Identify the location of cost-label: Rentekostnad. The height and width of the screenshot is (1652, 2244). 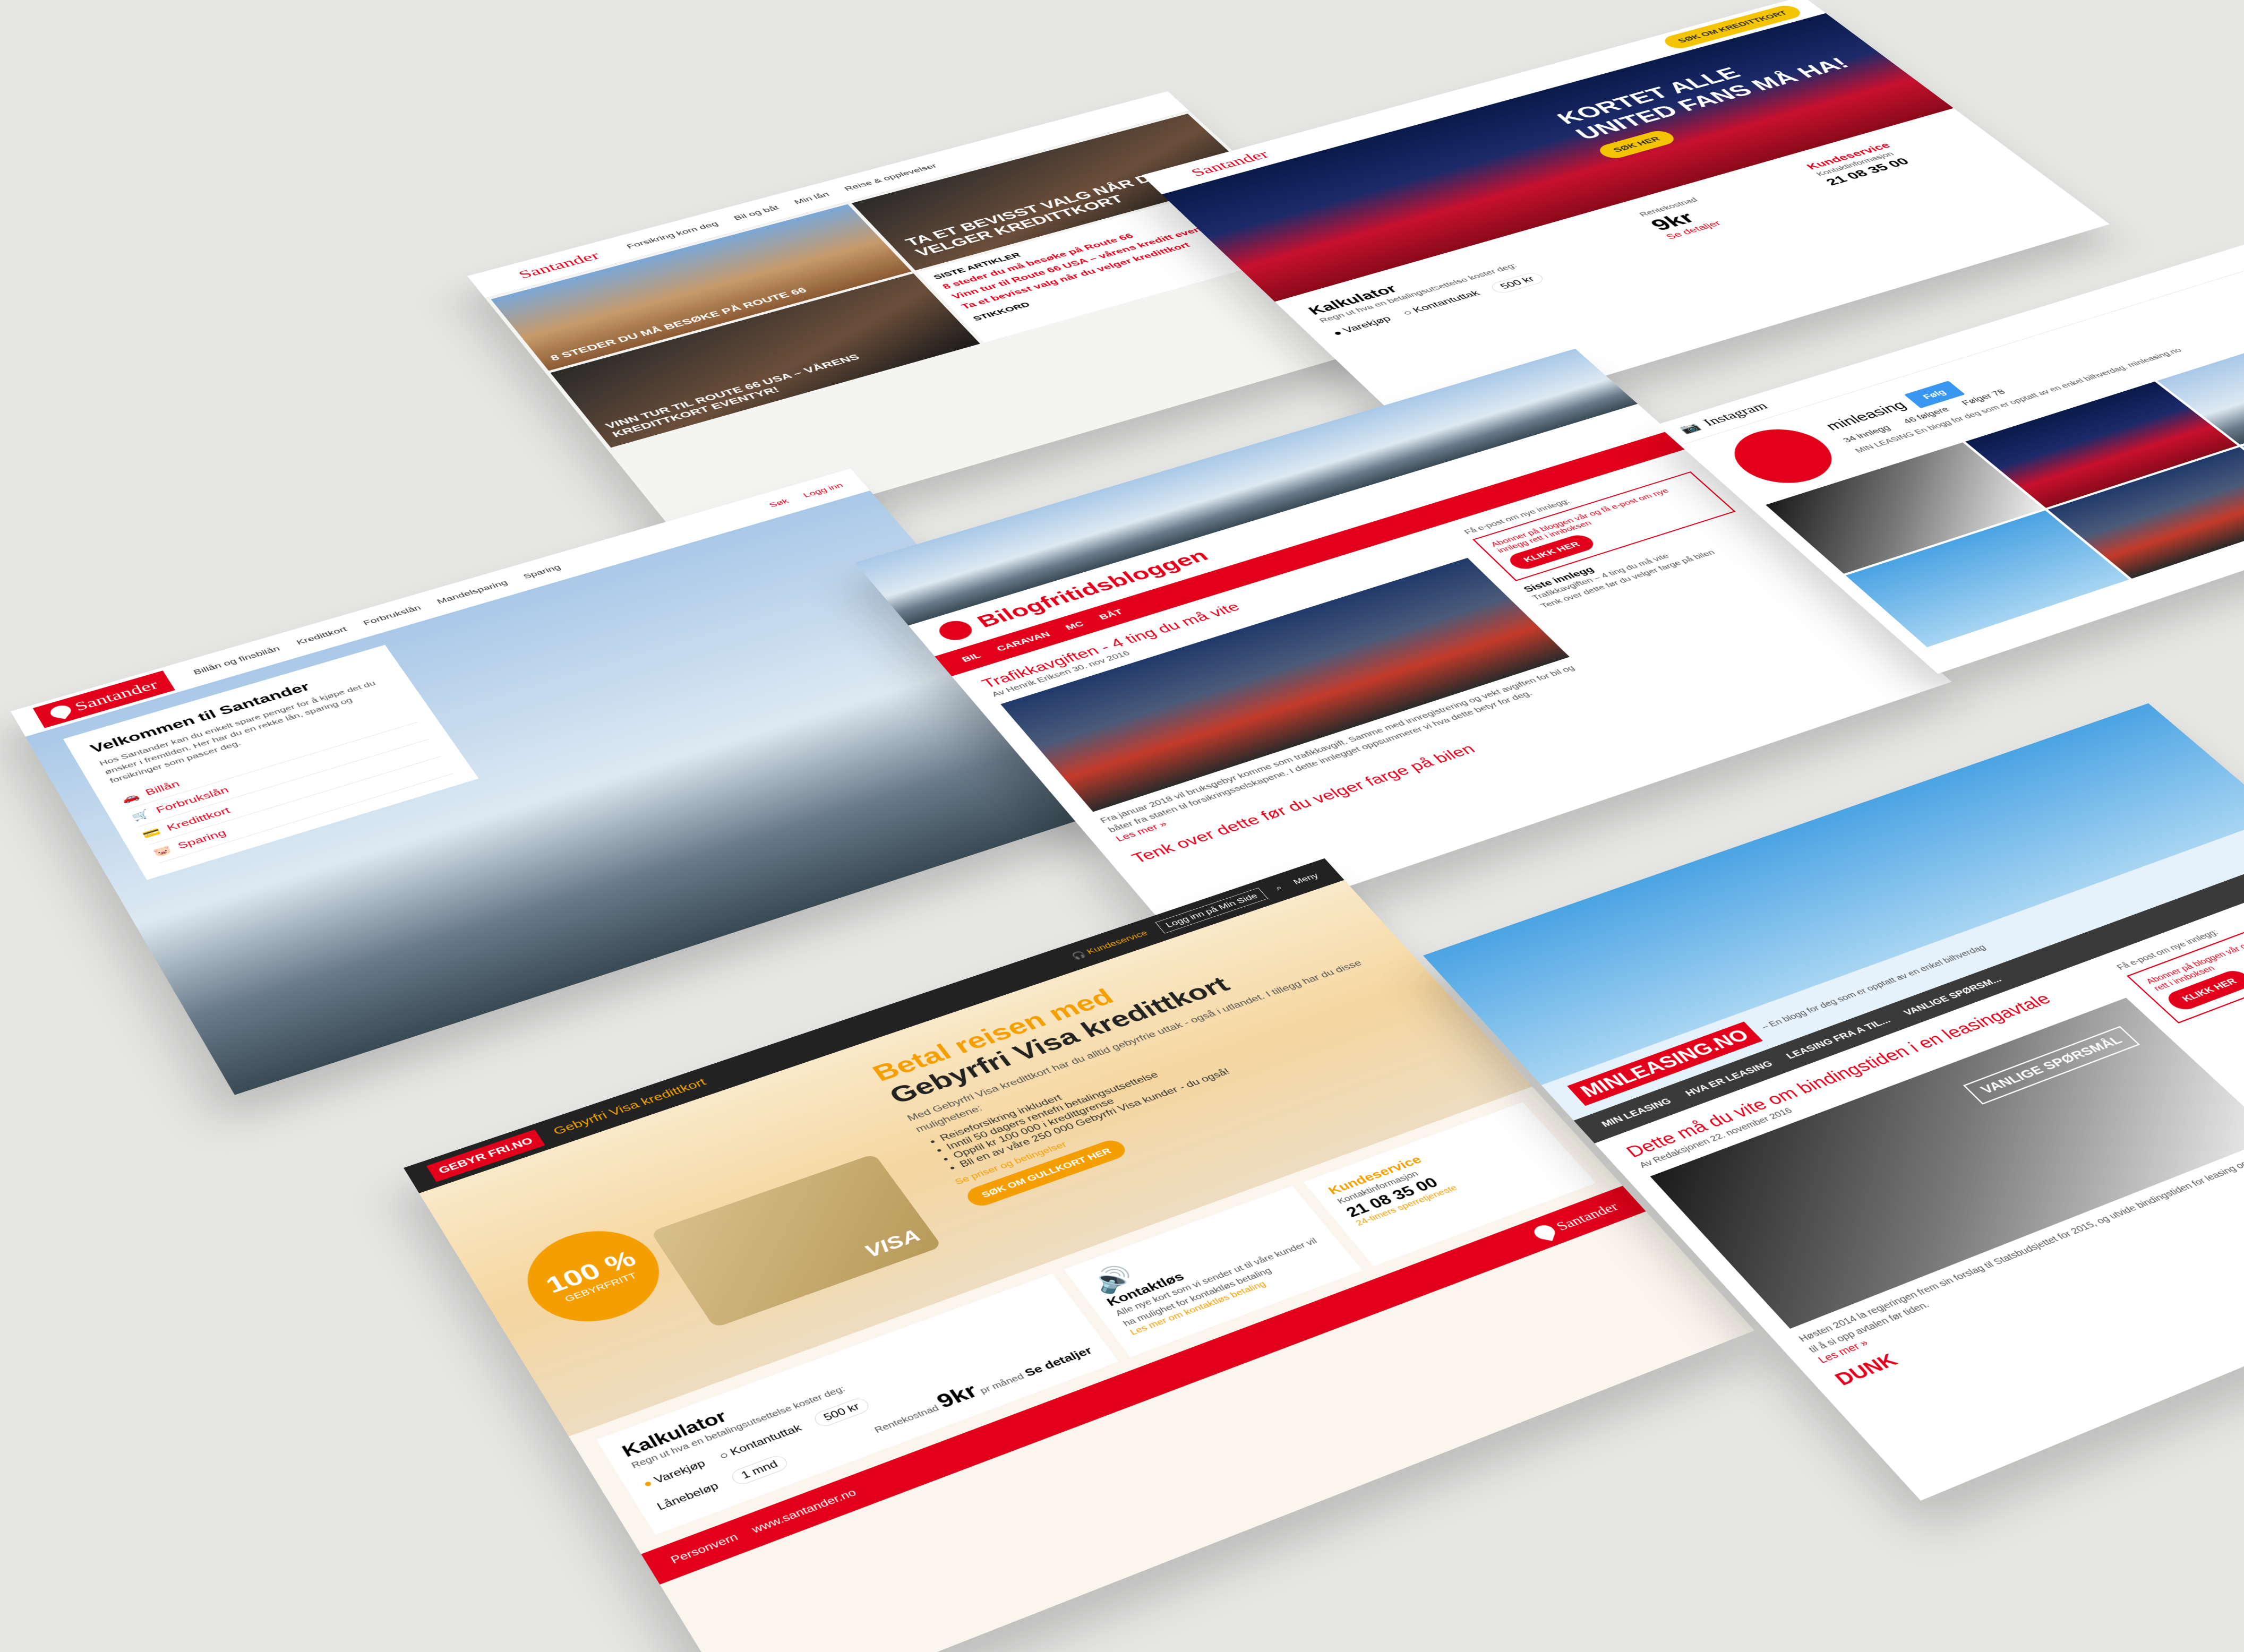
(907, 1419).